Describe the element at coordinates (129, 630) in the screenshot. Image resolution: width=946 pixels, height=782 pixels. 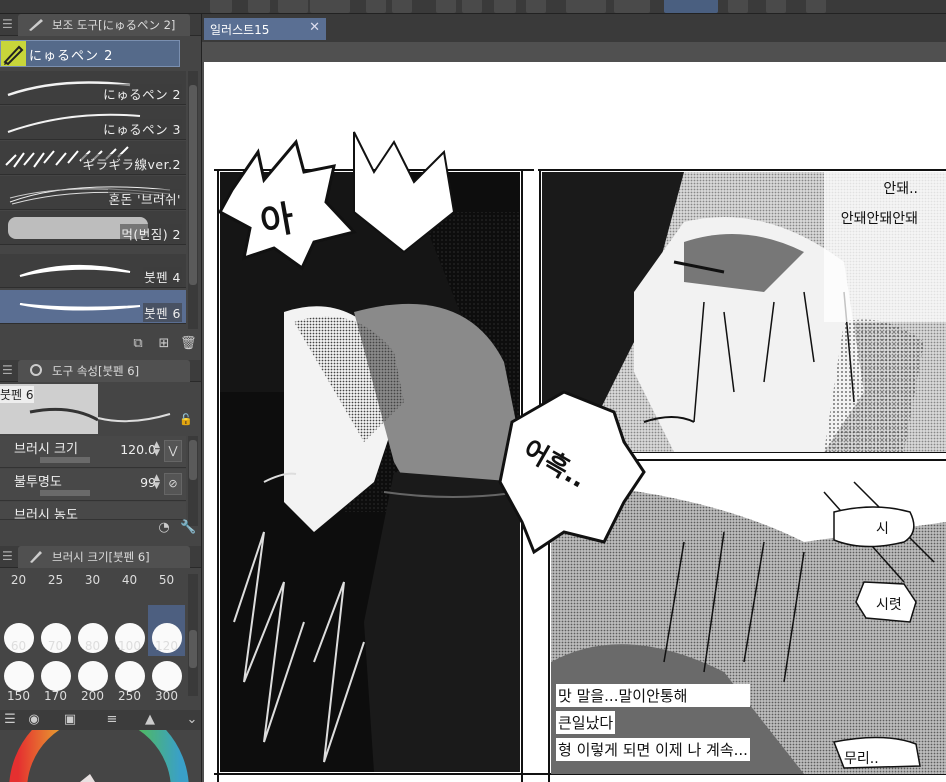
I see `size-preset: 100` at that location.